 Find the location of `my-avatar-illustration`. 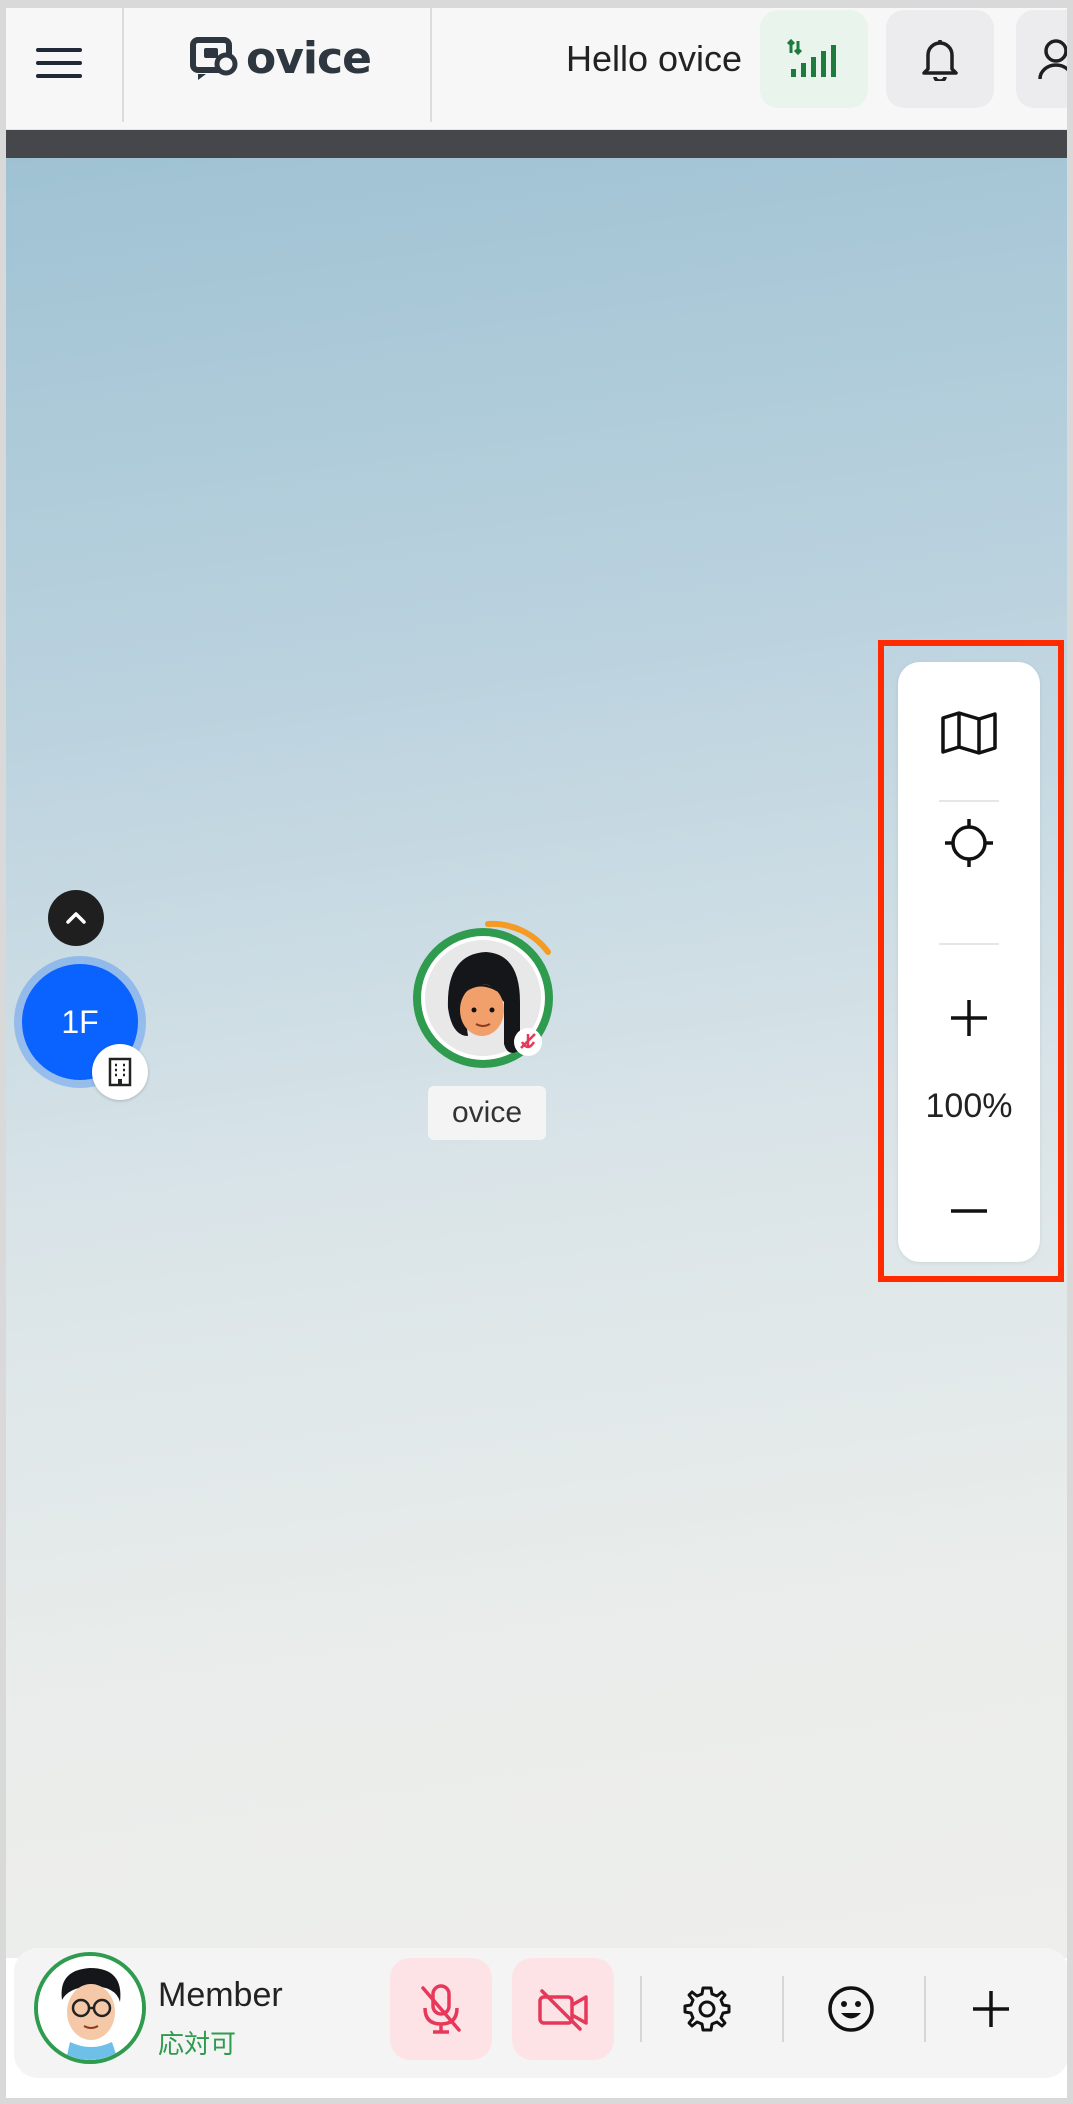

my-avatar-illustration is located at coordinates (90, 2008).